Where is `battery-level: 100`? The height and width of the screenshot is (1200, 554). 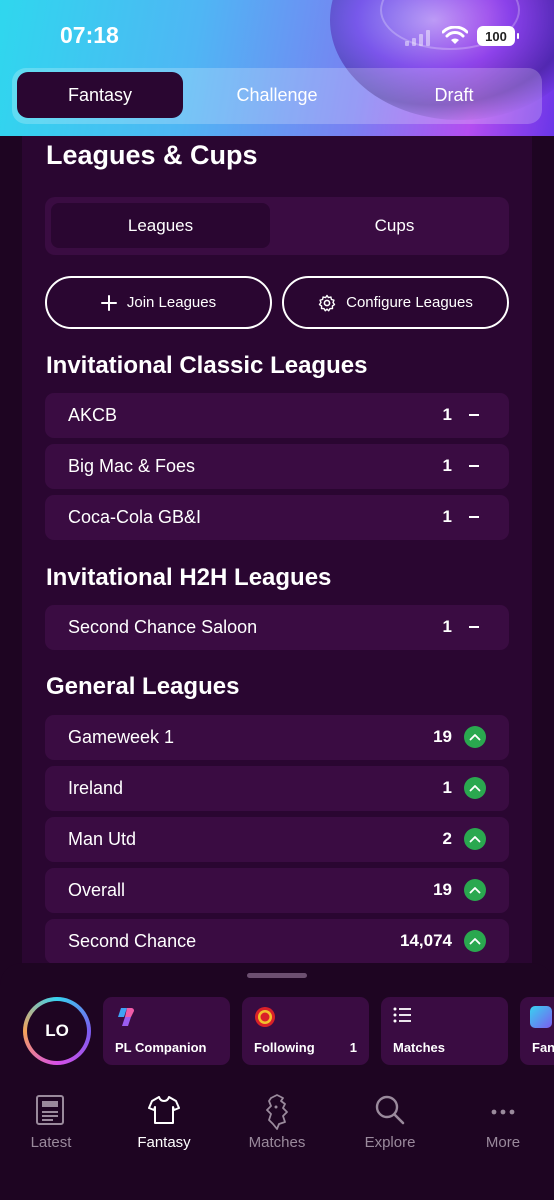 battery-level: 100 is located at coordinates (496, 36).